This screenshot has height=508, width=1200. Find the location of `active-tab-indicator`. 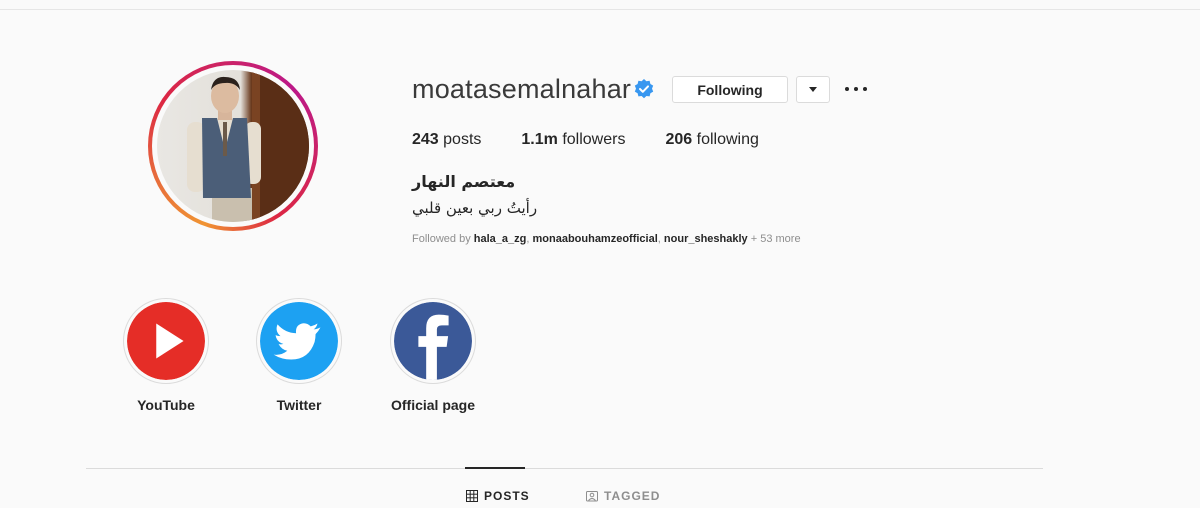

active-tab-indicator is located at coordinates (495, 468).